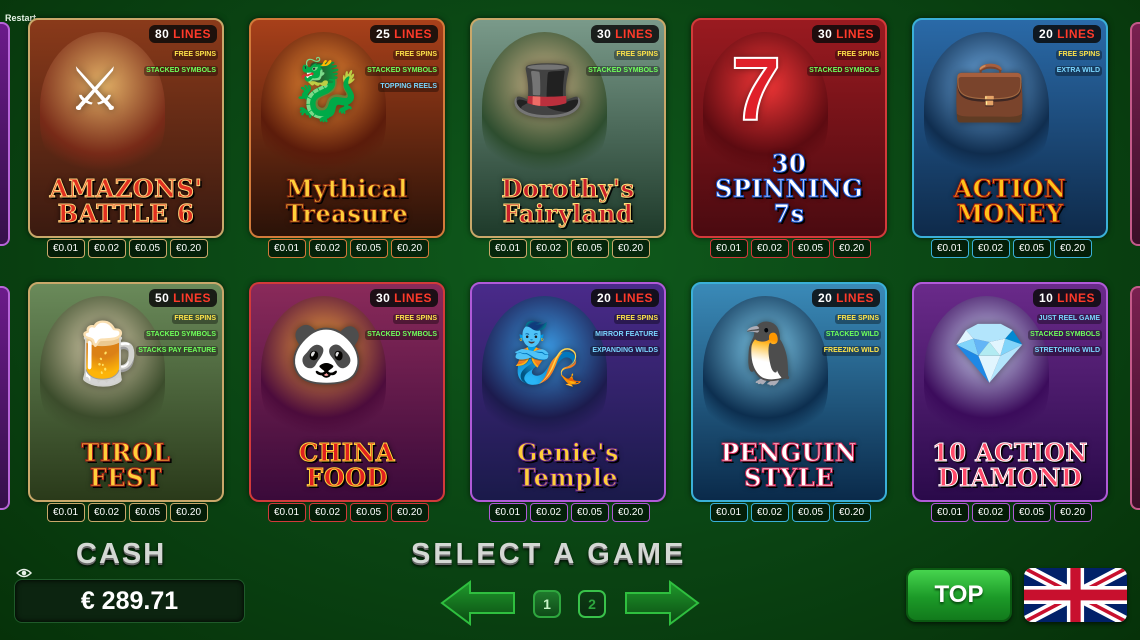  I want to click on page-button-1: 1, so click(547, 604).